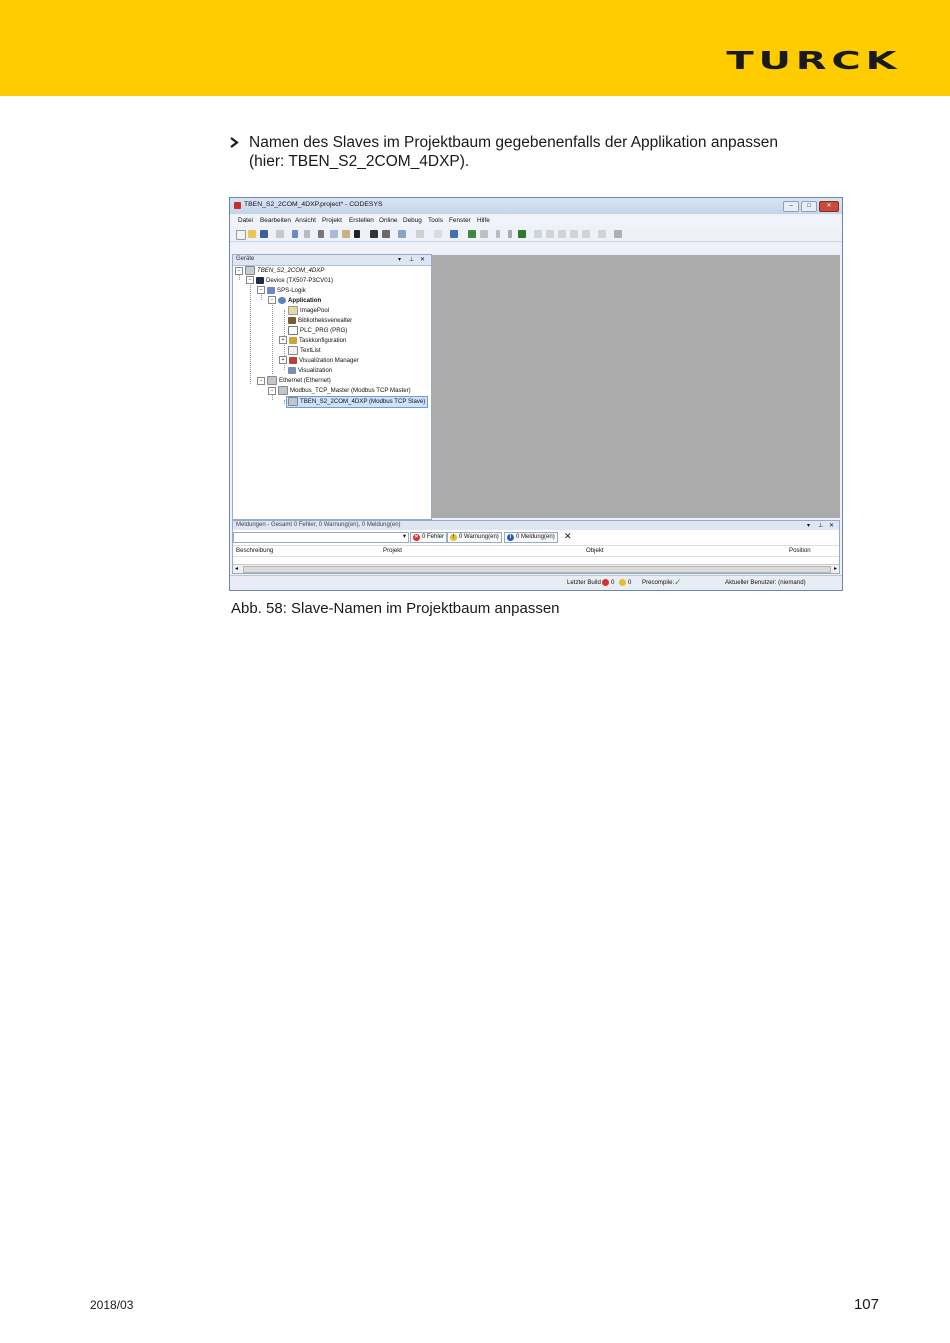  What do you see at coordinates (315, 311) in the screenshot?
I see `tree-item-label: ImagePool` at bounding box center [315, 311].